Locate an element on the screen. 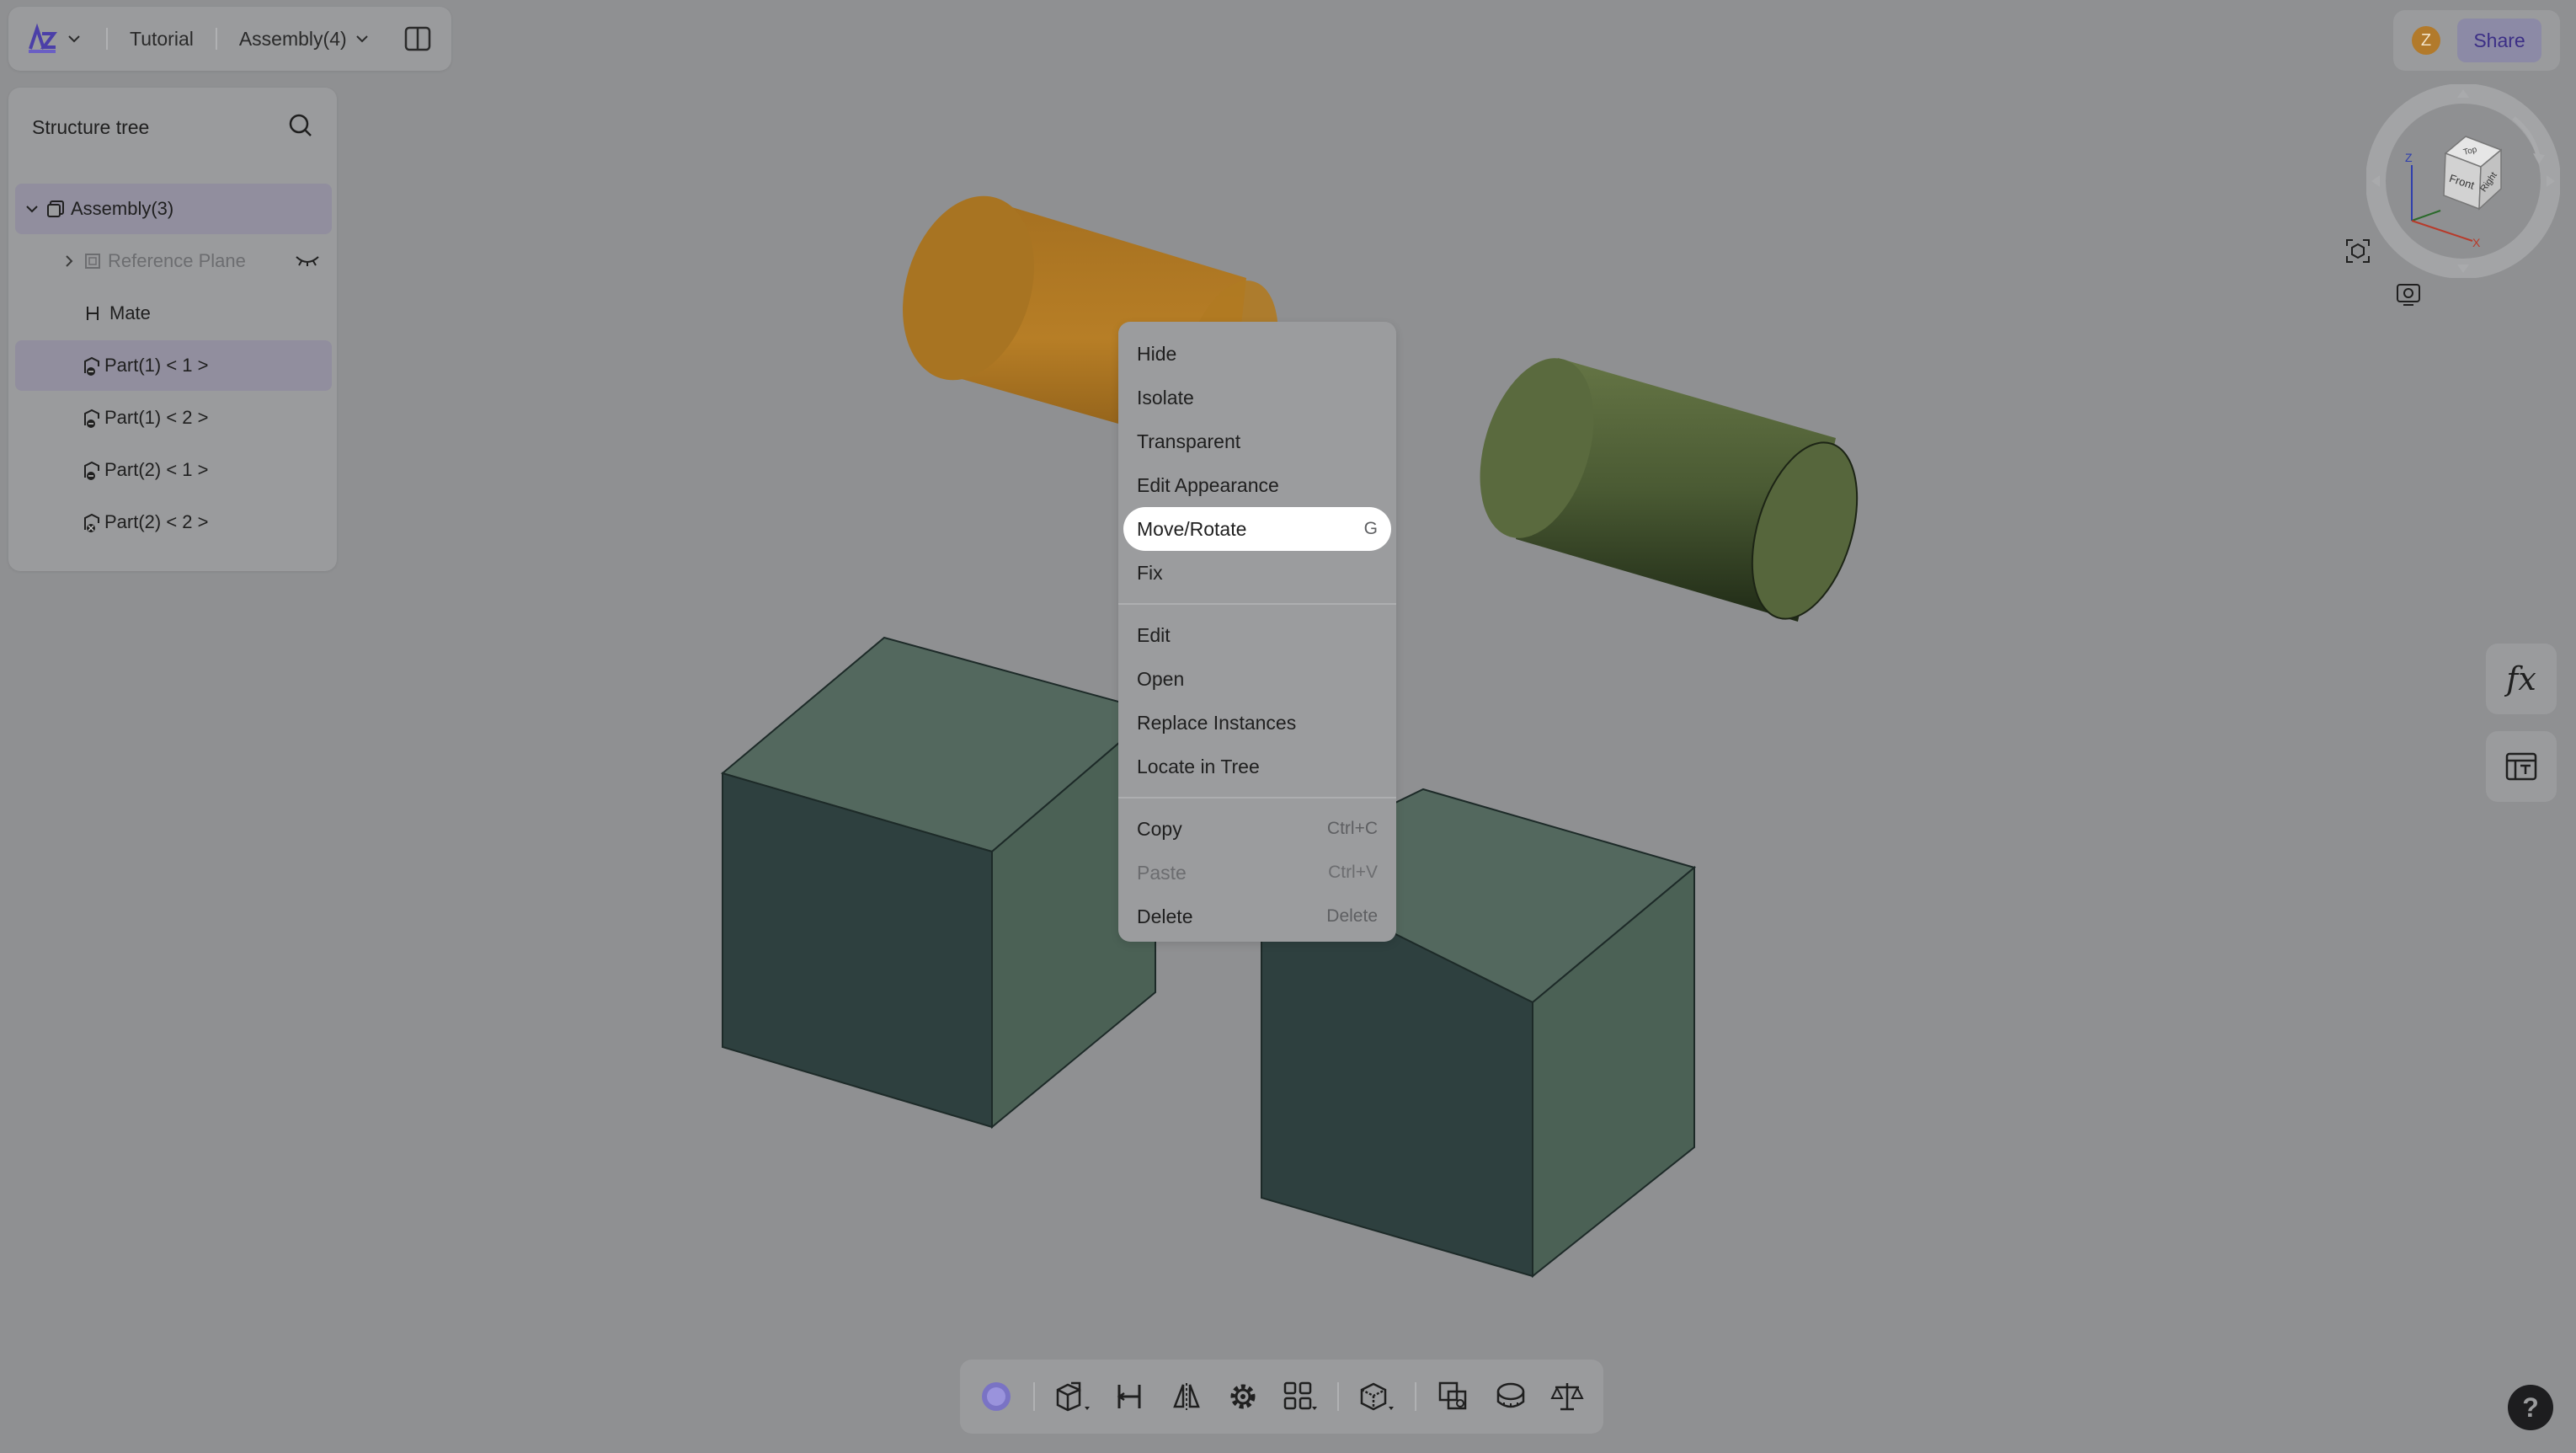  formula-label: fx is located at coordinates (2521, 678).